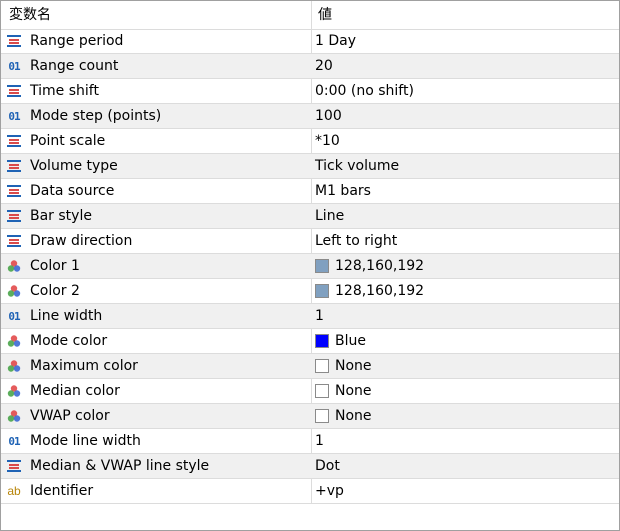  I want to click on parameter-row: VWAP color None, so click(310, 416).